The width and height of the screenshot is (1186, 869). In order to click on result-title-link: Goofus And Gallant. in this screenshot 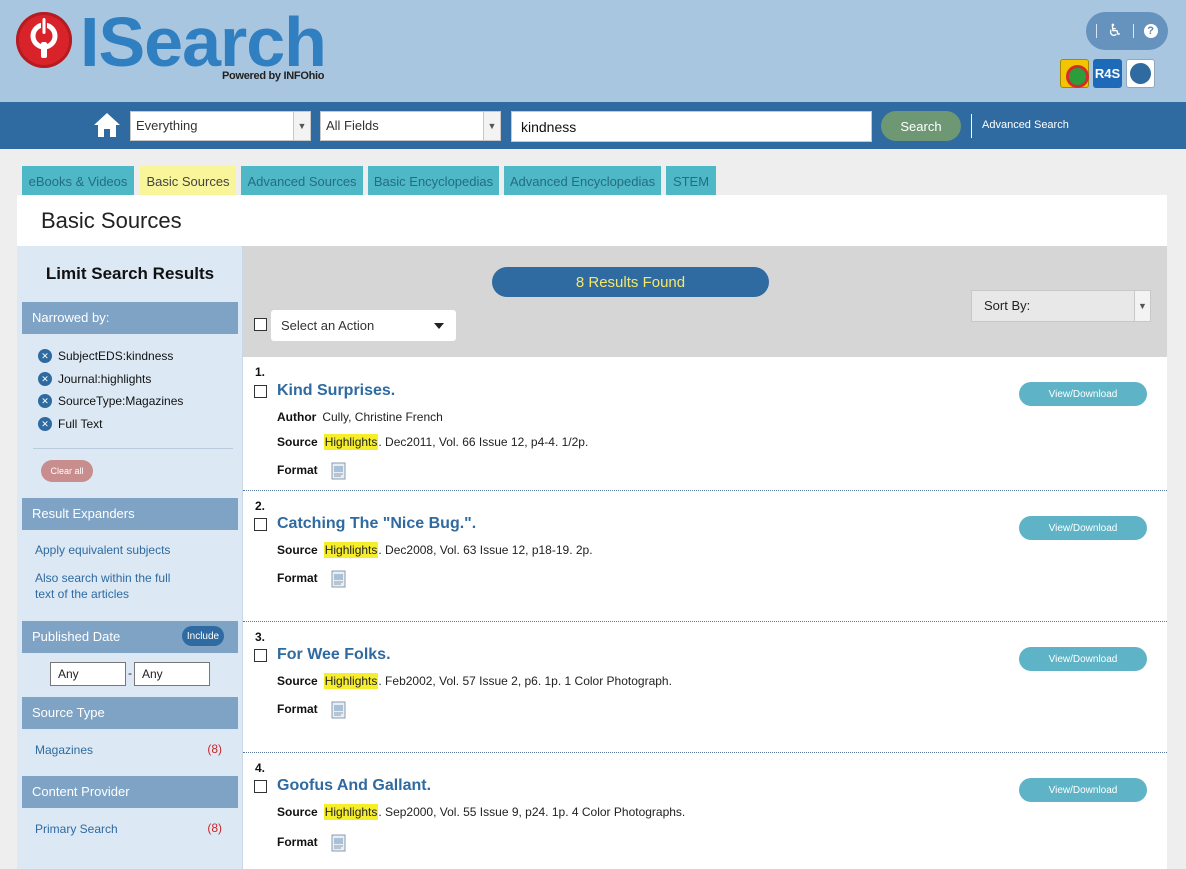, I will do `click(354, 786)`.